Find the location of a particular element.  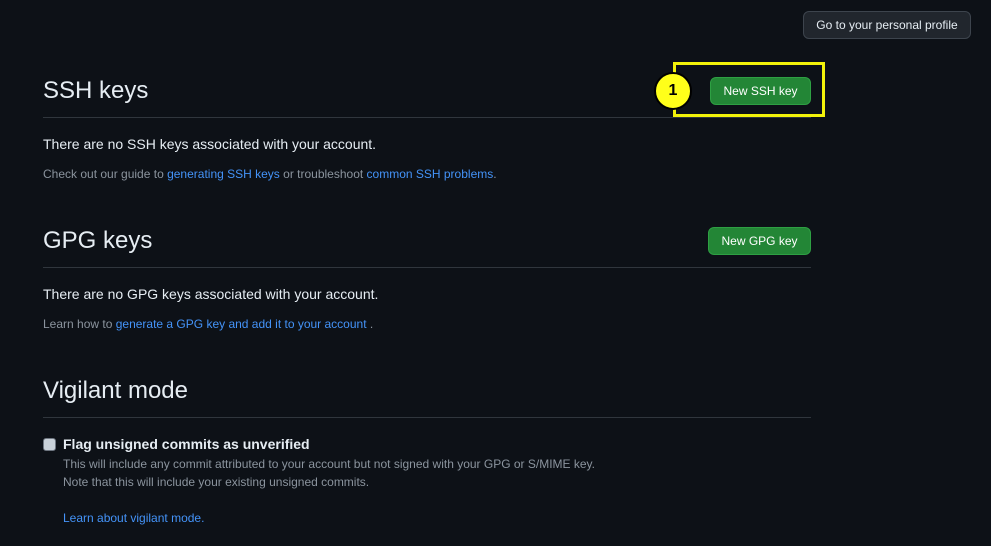

common-ssh-problems-link: common SSH problems is located at coordinates (430, 174).